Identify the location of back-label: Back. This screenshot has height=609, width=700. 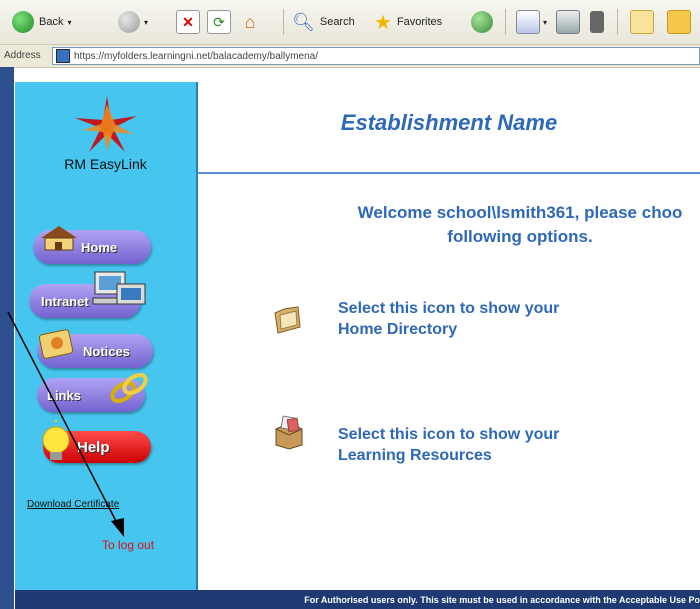
(51, 22).